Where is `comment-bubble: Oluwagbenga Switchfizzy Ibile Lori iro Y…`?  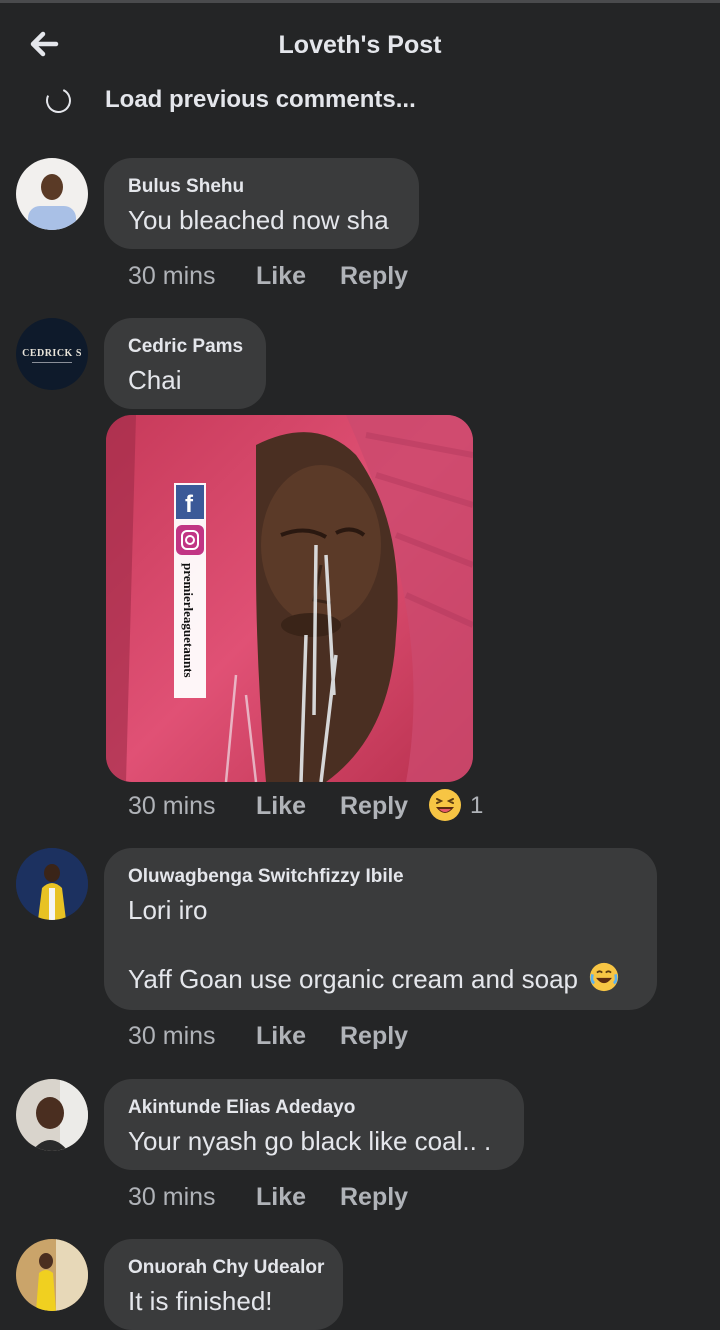
comment-bubble: Oluwagbenga Switchfizzy Ibile Lori iro Y… is located at coordinates (380, 929).